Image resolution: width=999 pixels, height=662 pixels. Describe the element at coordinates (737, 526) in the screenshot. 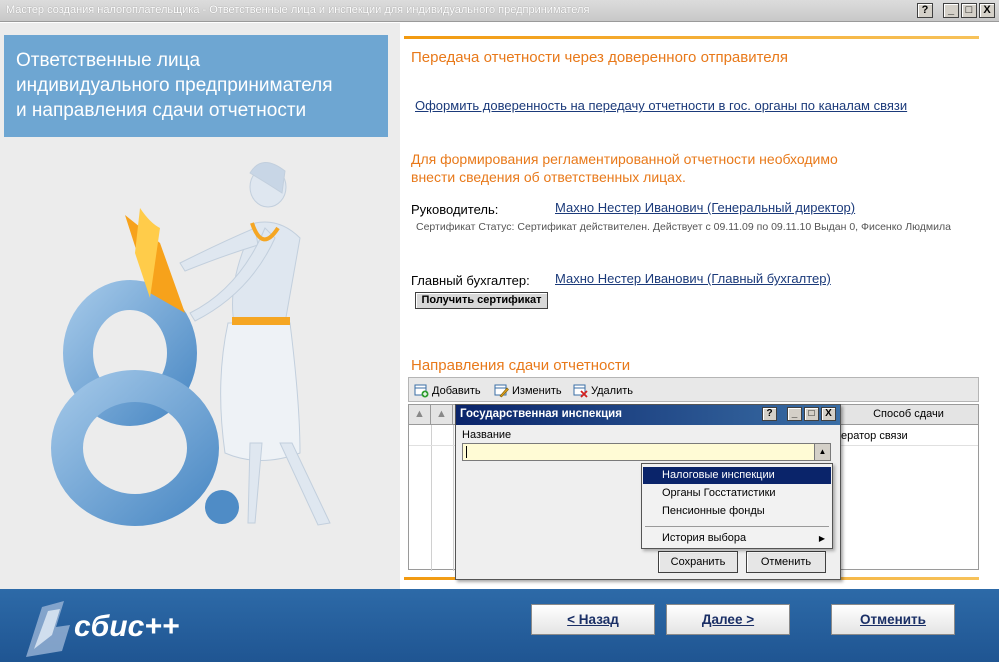

I see `menu-separator` at that location.